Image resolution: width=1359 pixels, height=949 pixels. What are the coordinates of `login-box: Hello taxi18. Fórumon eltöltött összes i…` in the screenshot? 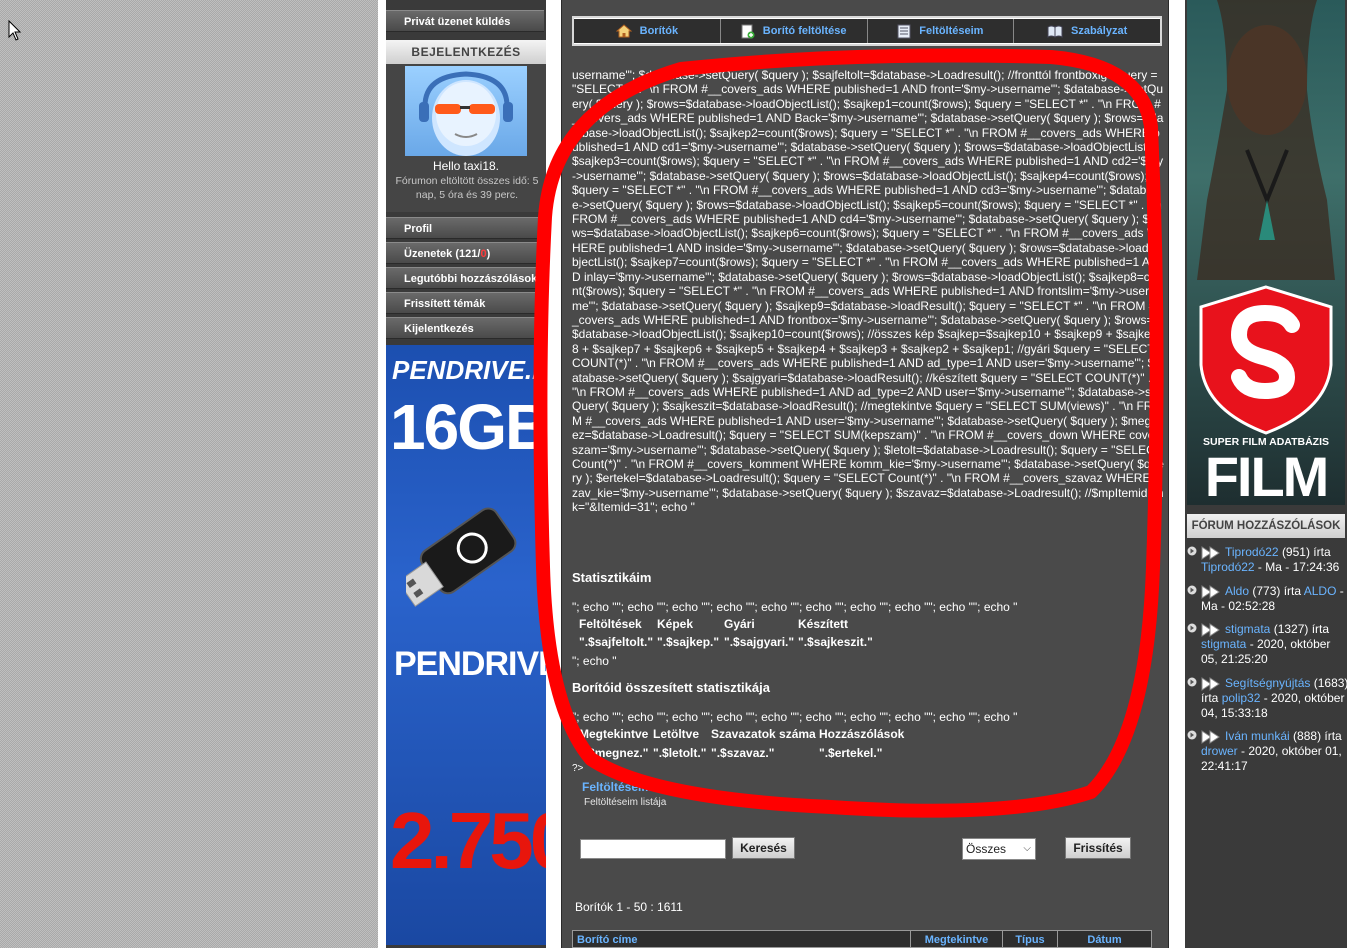 It's located at (466, 138).